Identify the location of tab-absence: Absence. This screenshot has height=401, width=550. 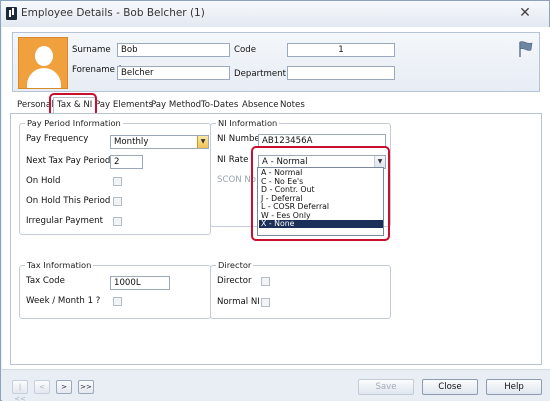
(260, 105).